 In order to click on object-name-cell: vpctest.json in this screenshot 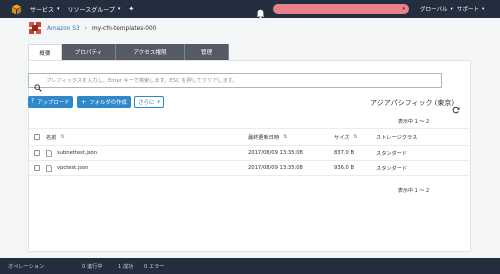, I will do `click(67, 168)`.